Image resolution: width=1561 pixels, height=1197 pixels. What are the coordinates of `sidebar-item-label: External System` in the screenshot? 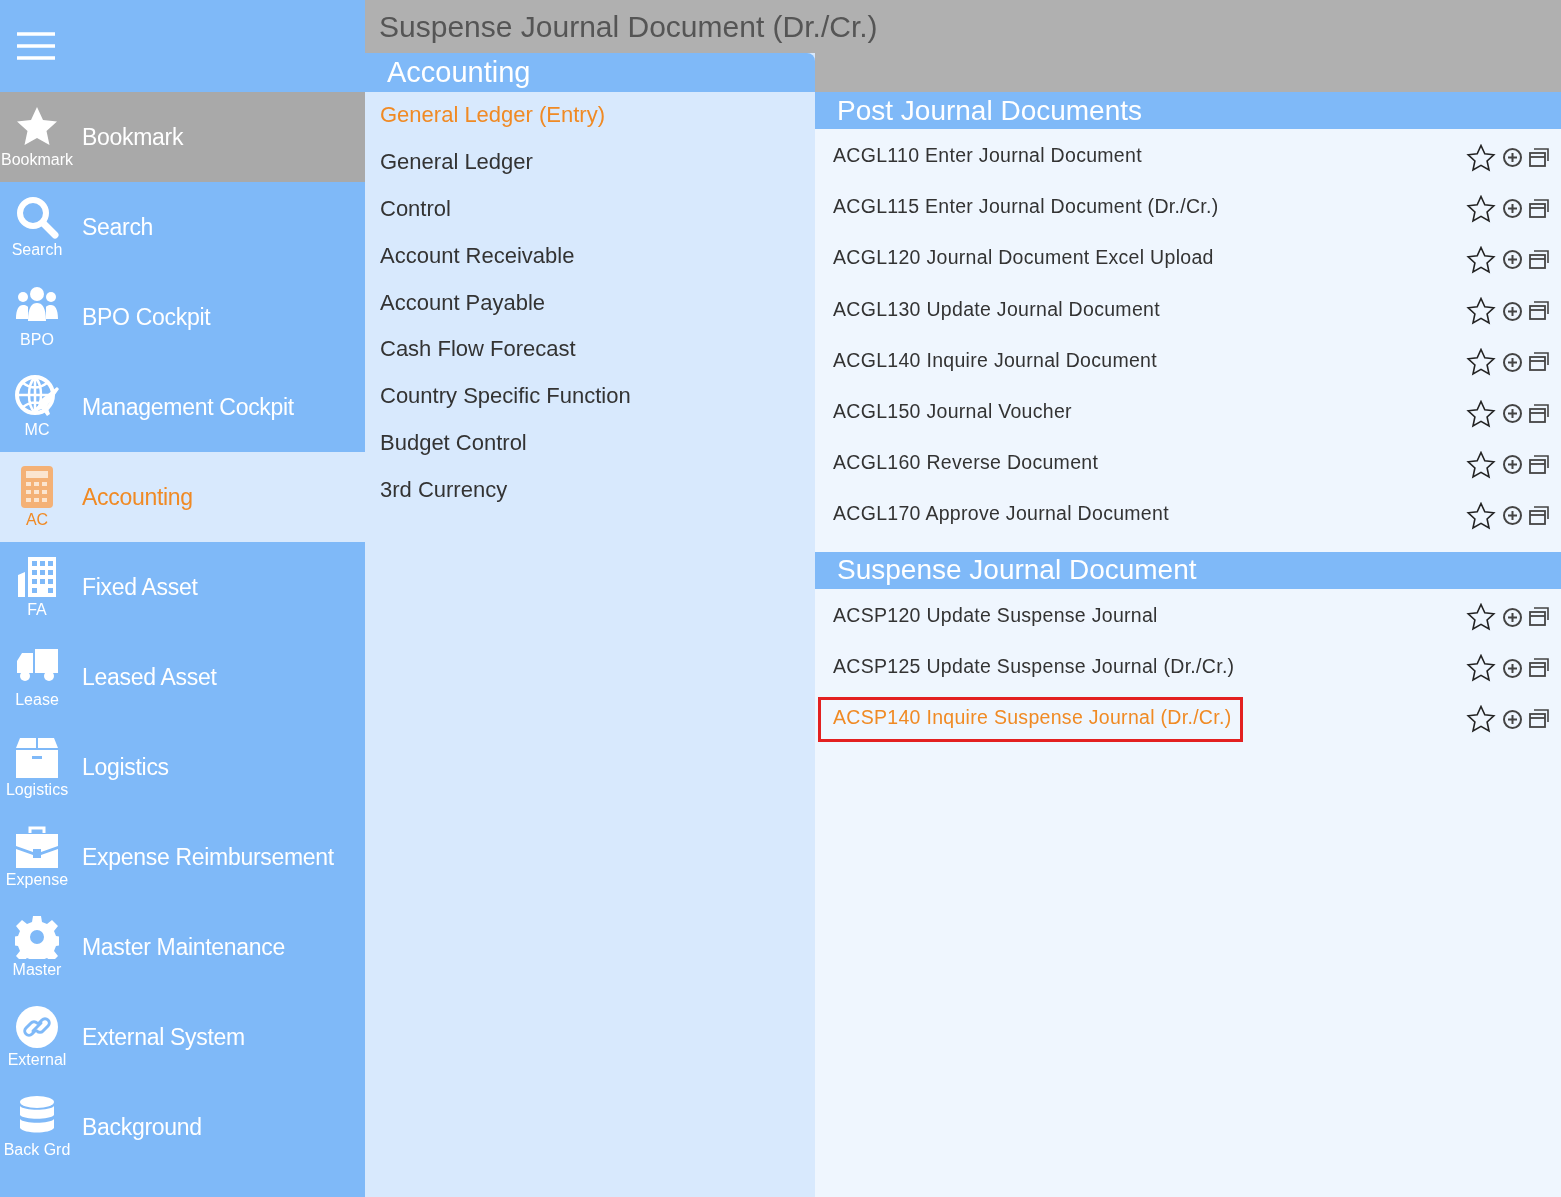 It's located at (163, 1037).